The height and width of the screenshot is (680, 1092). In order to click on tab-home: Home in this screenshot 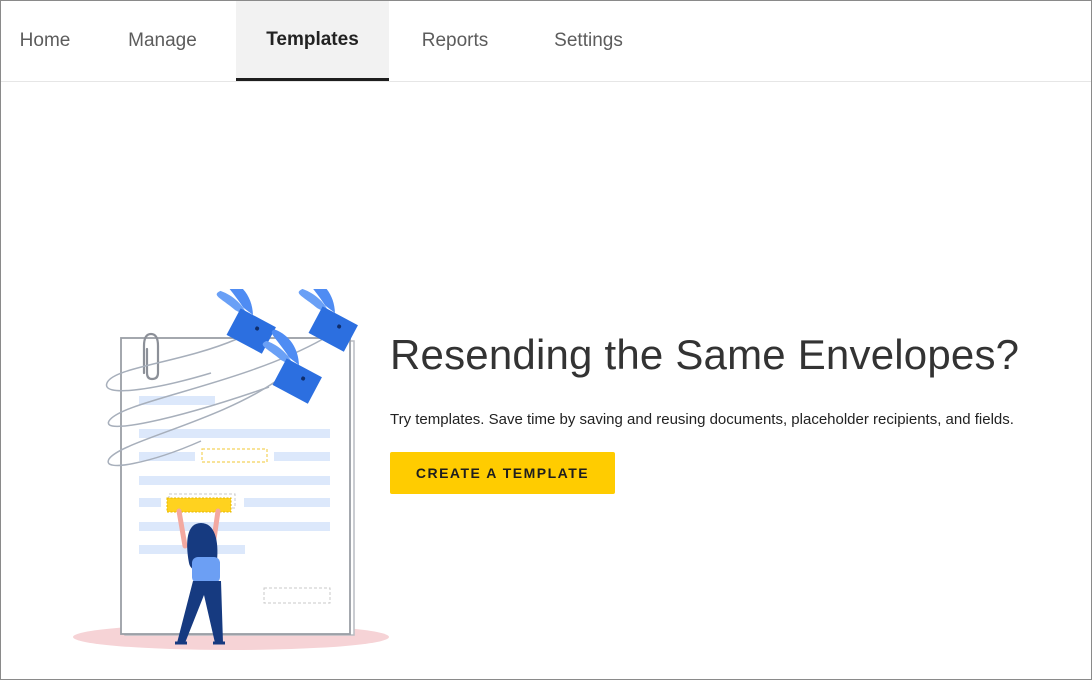, I will do `click(45, 41)`.